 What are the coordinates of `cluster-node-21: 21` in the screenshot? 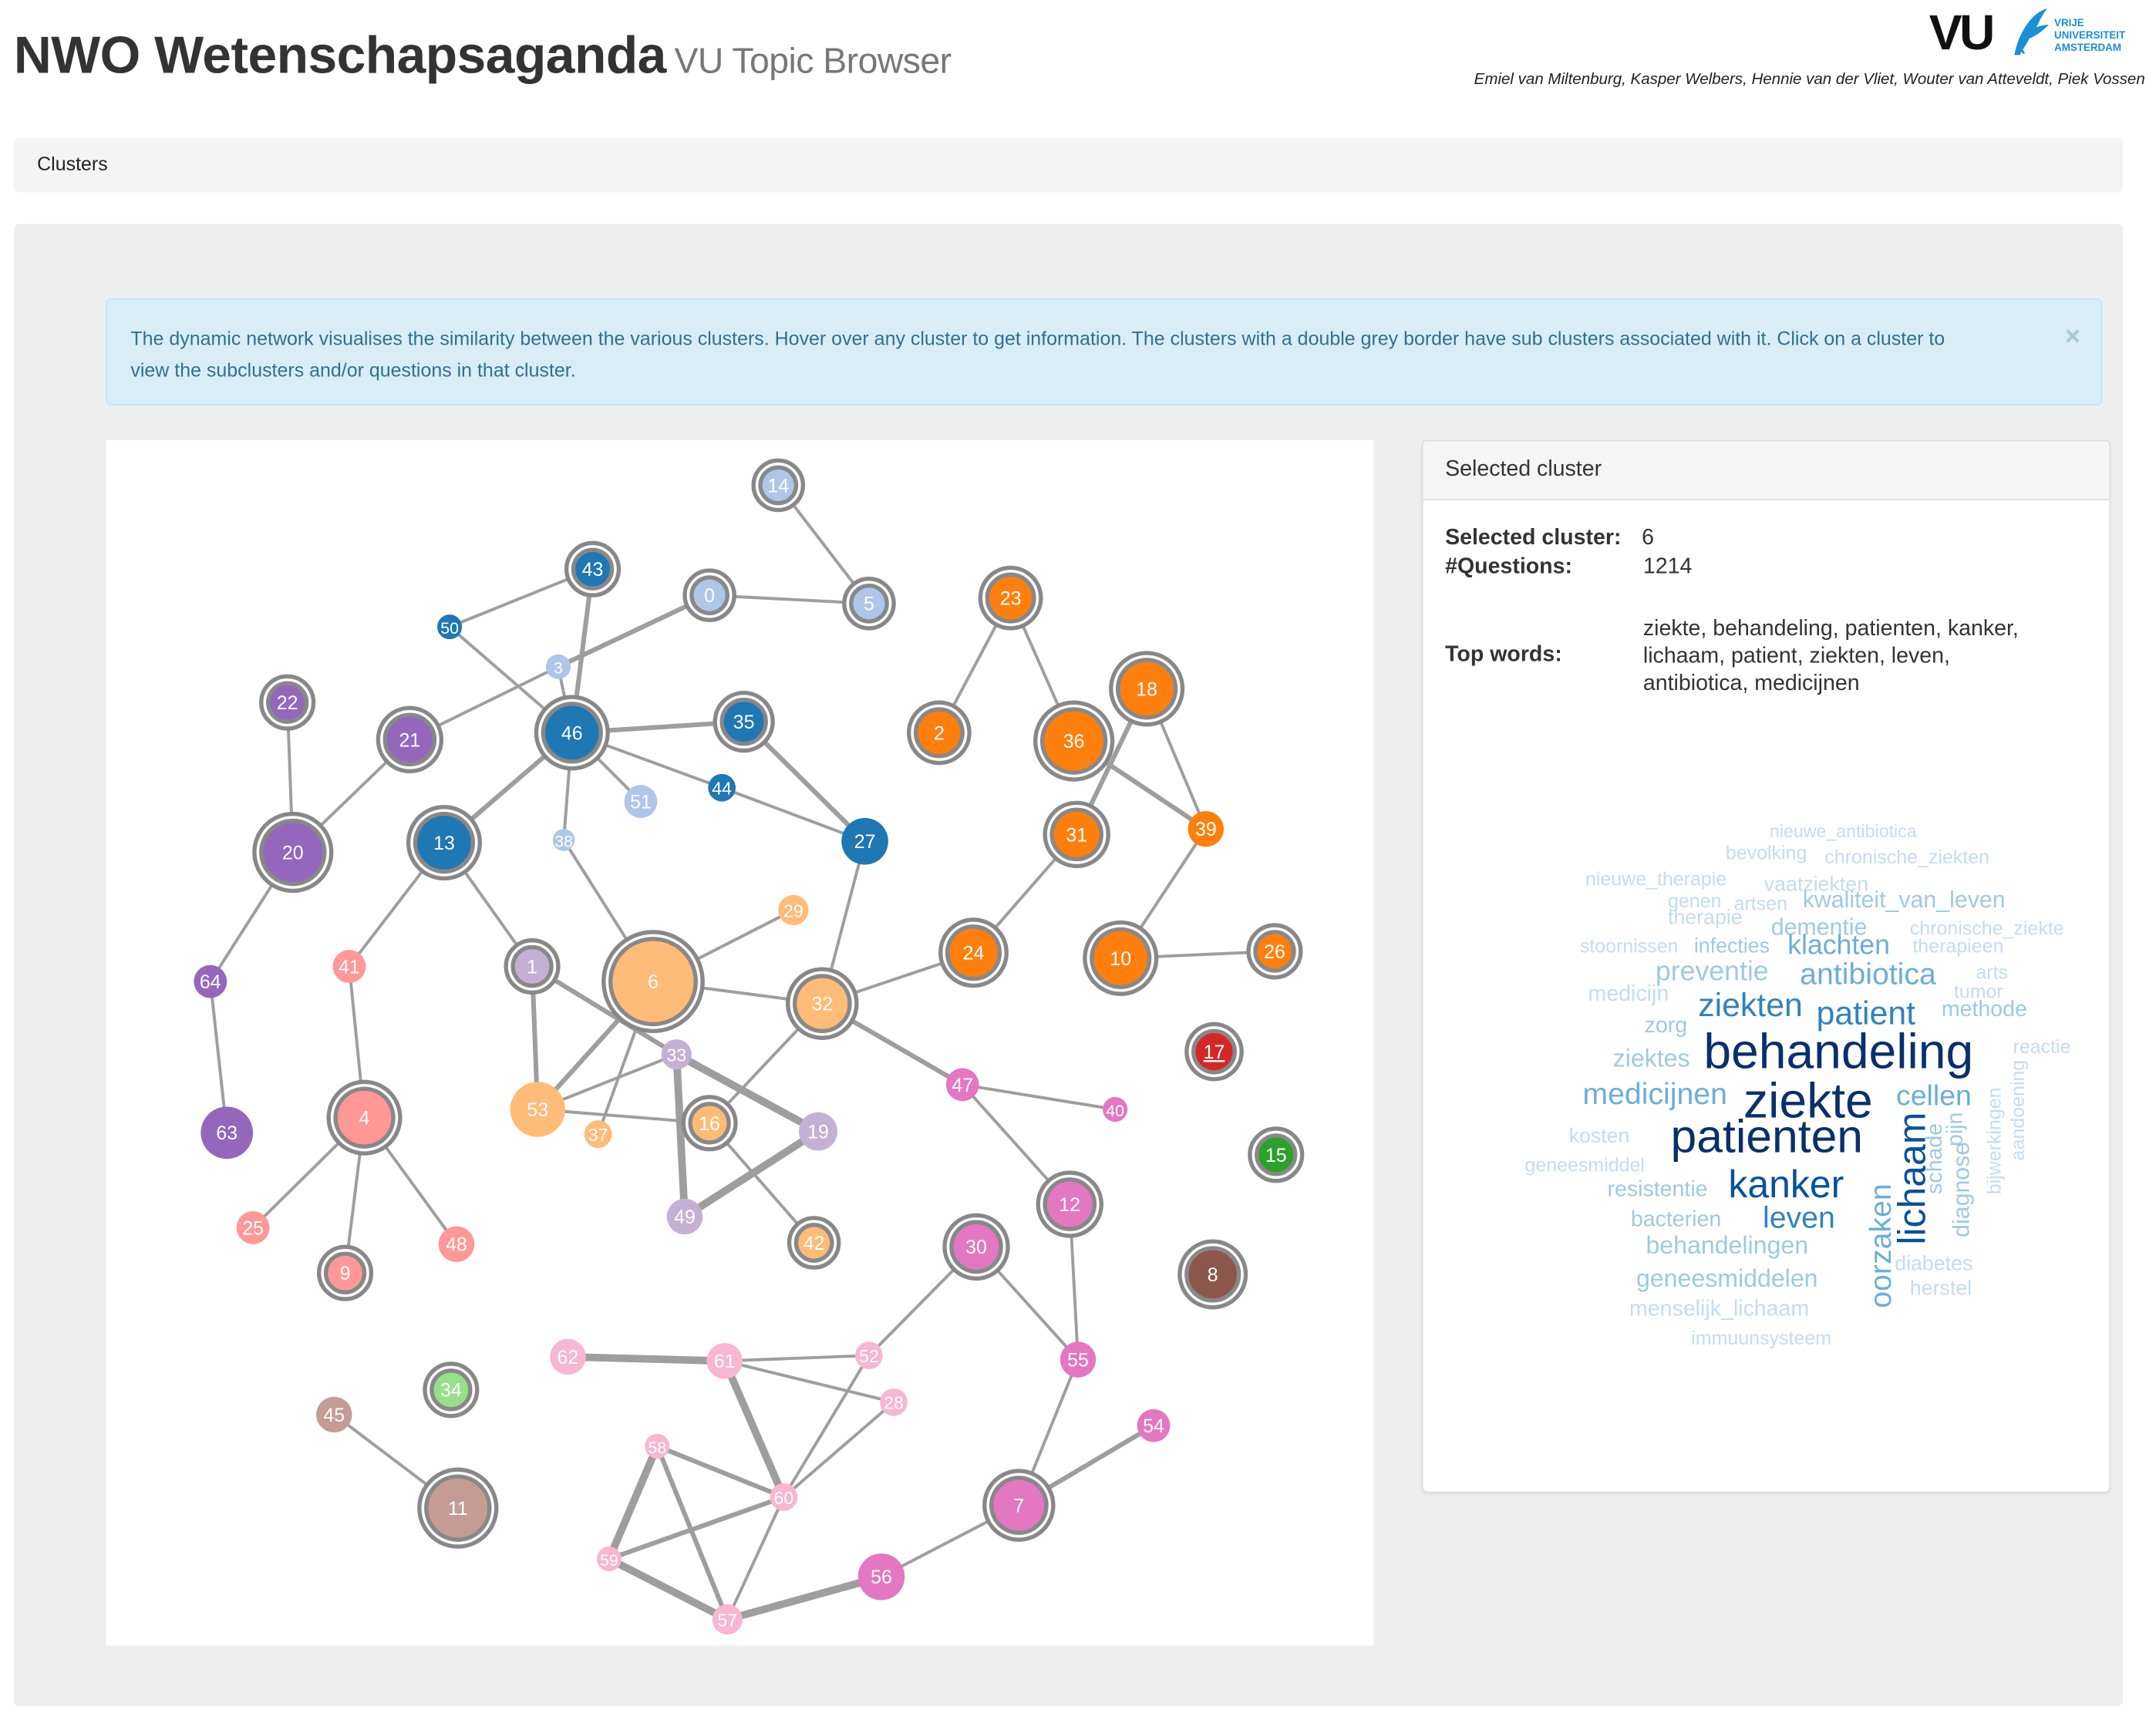 It's located at (410, 739).